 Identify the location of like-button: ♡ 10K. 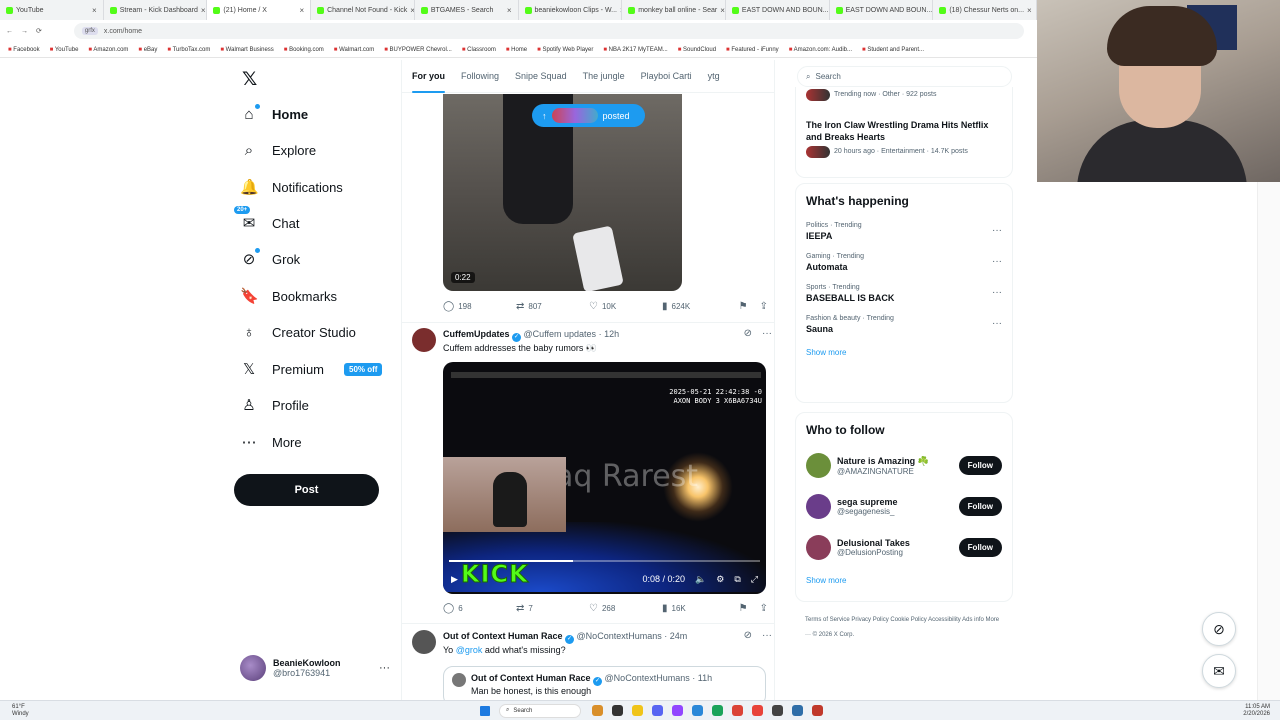
(625, 306).